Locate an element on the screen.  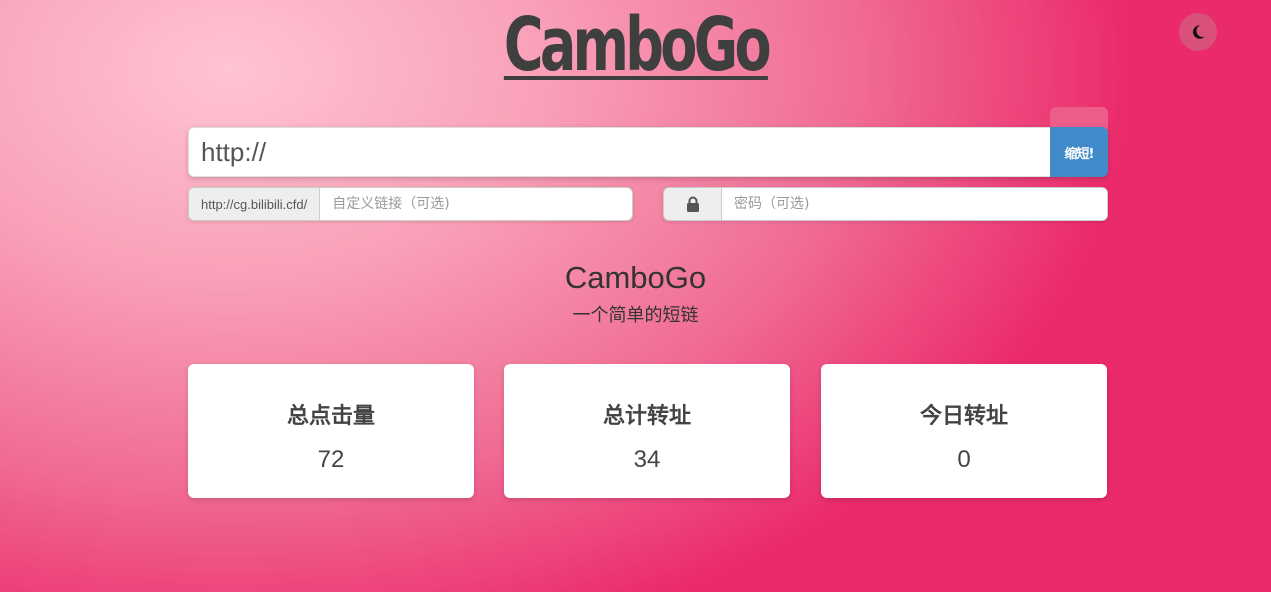
stat-title: 总计转址 is located at coordinates (646, 416).